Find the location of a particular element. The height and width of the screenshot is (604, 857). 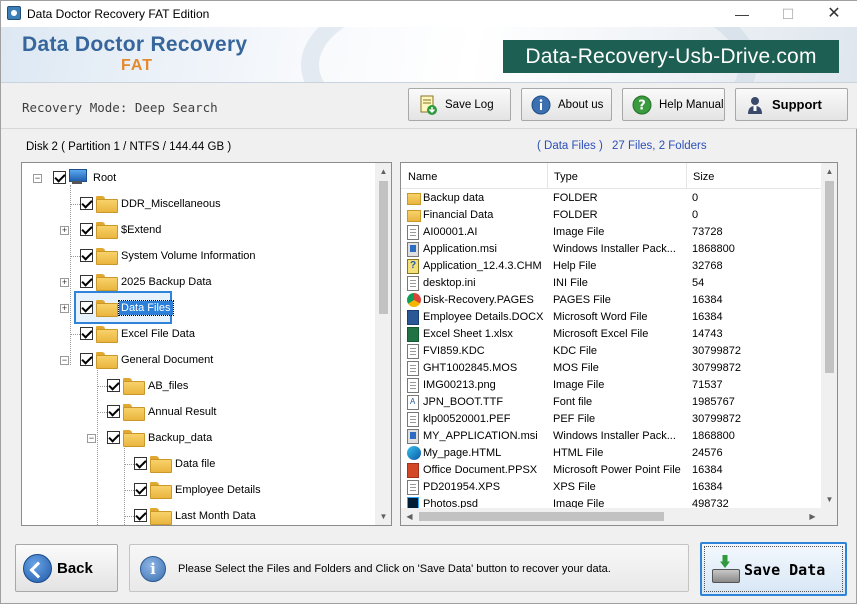

tree-node: Employee Details is located at coordinates (197, 491).